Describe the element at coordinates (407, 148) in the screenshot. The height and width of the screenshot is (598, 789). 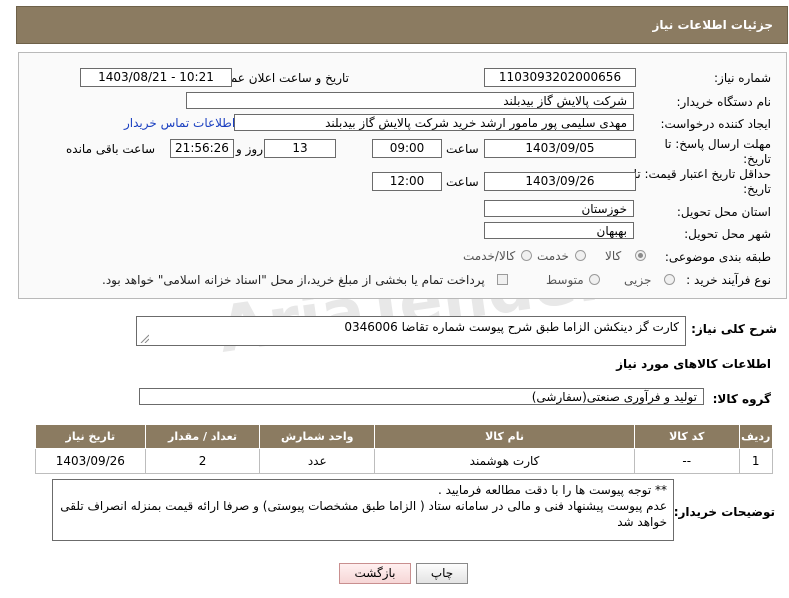
I see `deadline-time-field: 09:00` at that location.